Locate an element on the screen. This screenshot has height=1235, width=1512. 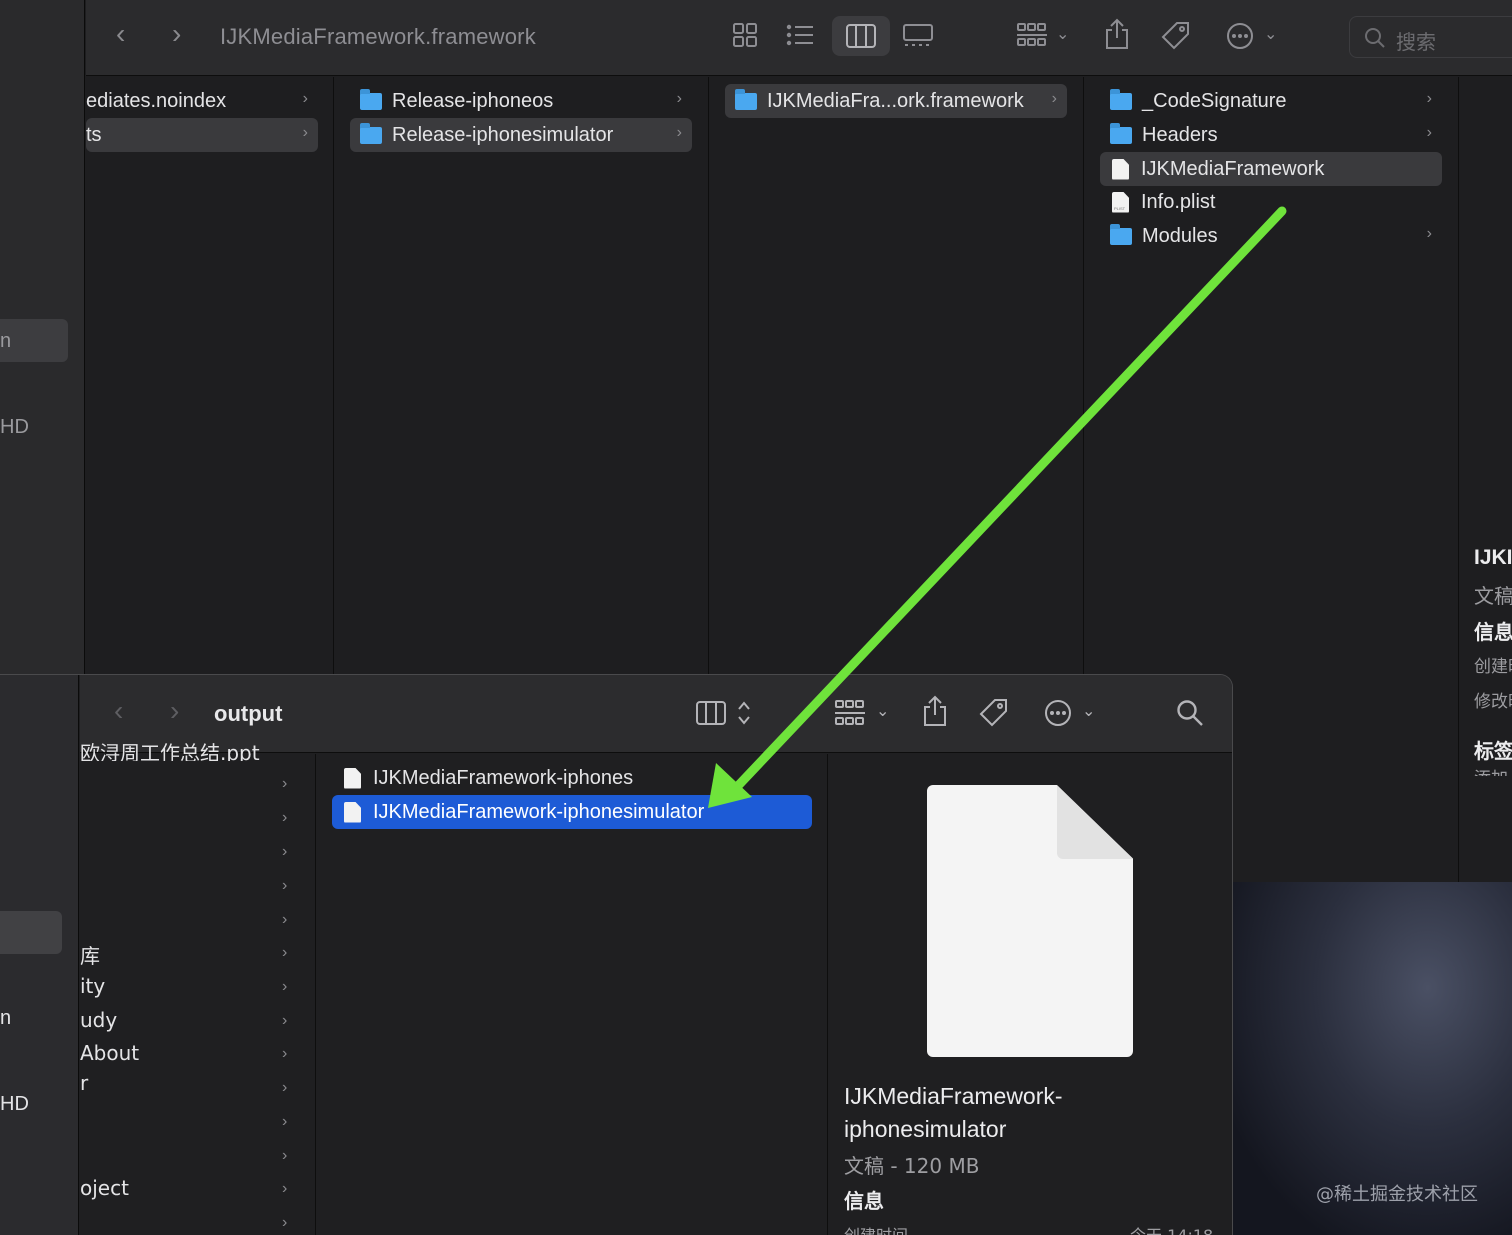
list-item: ediates.noindex › is located at coordinates (202, 101).